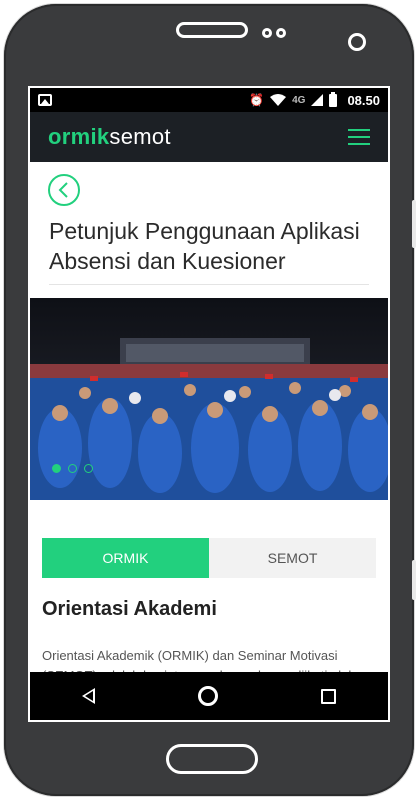  Describe the element at coordinates (212, 759) in the screenshot. I see `hardware-home-button` at that location.